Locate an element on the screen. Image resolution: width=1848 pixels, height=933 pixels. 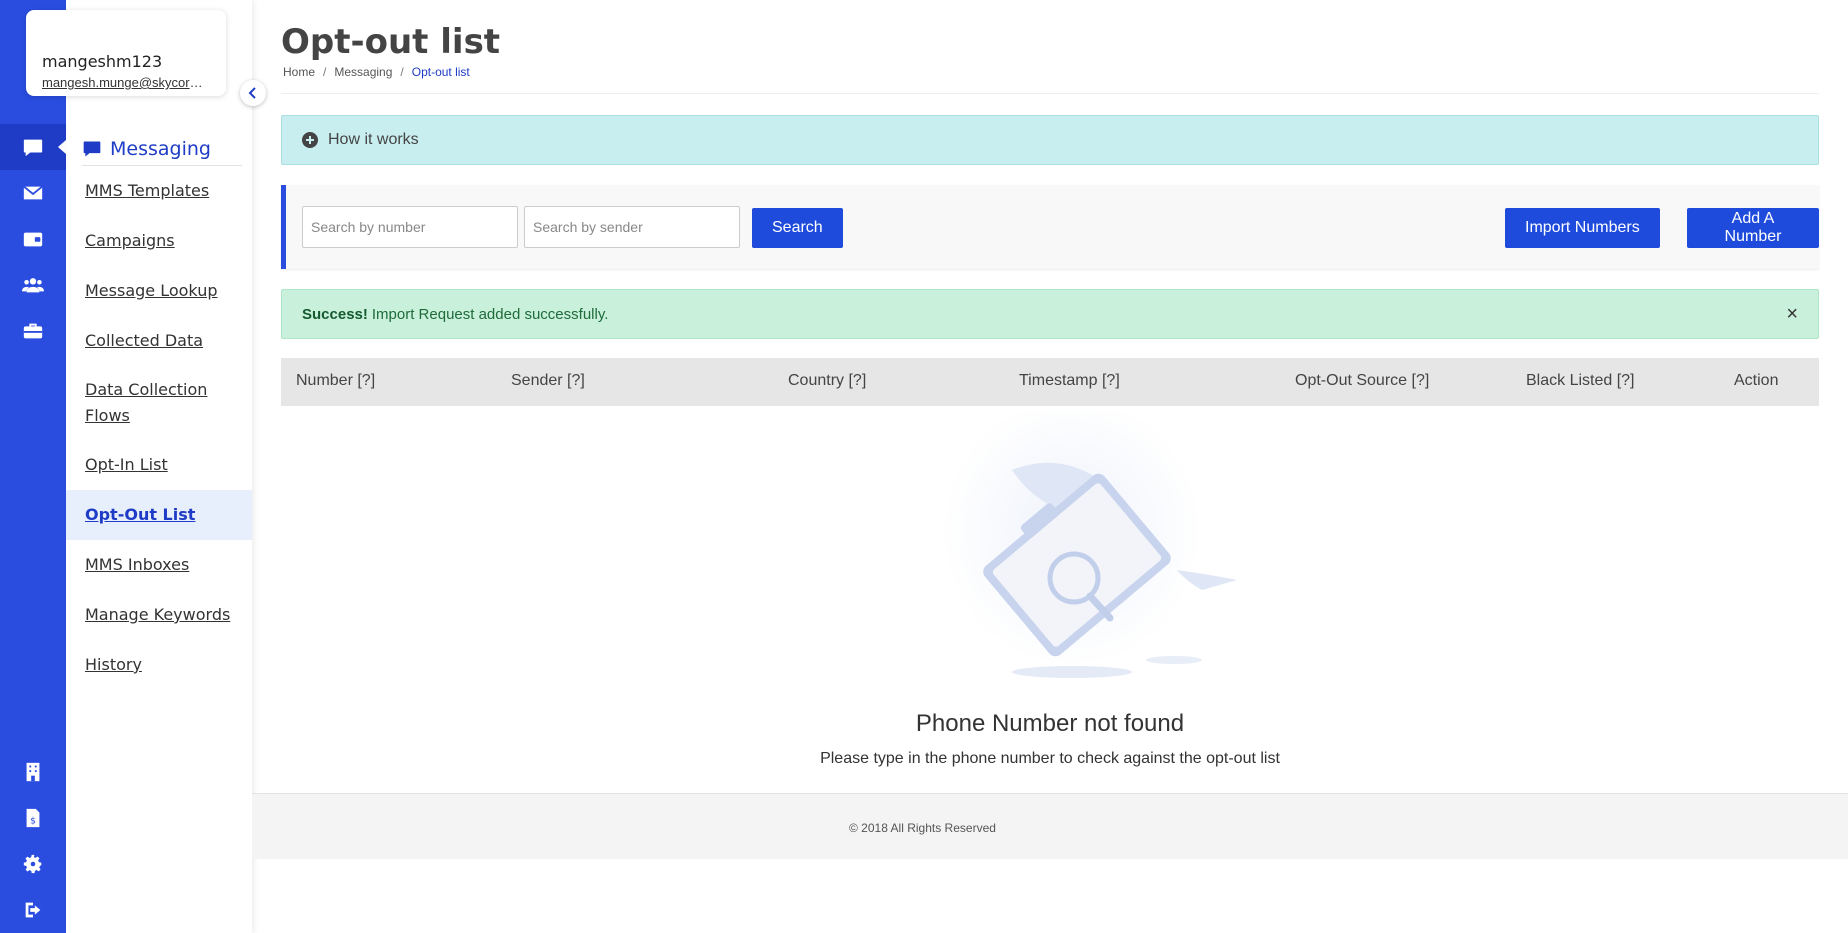
breadcrumb-home: Home is located at coordinates (299, 72).